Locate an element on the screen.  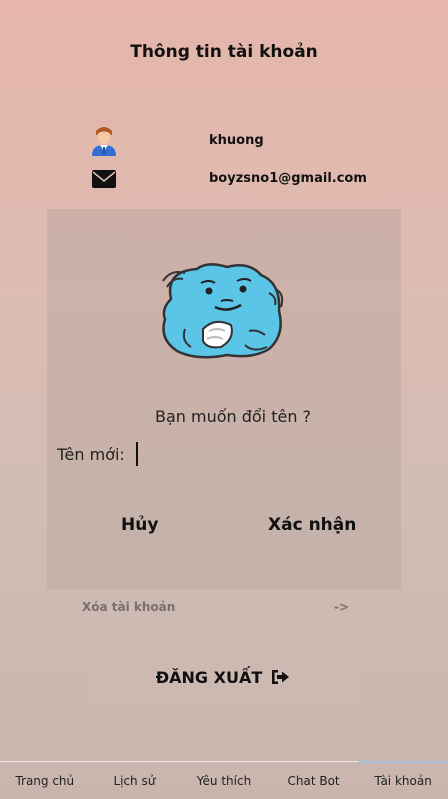
nav-item-chatbot: Chat Bot is located at coordinates (314, 780).